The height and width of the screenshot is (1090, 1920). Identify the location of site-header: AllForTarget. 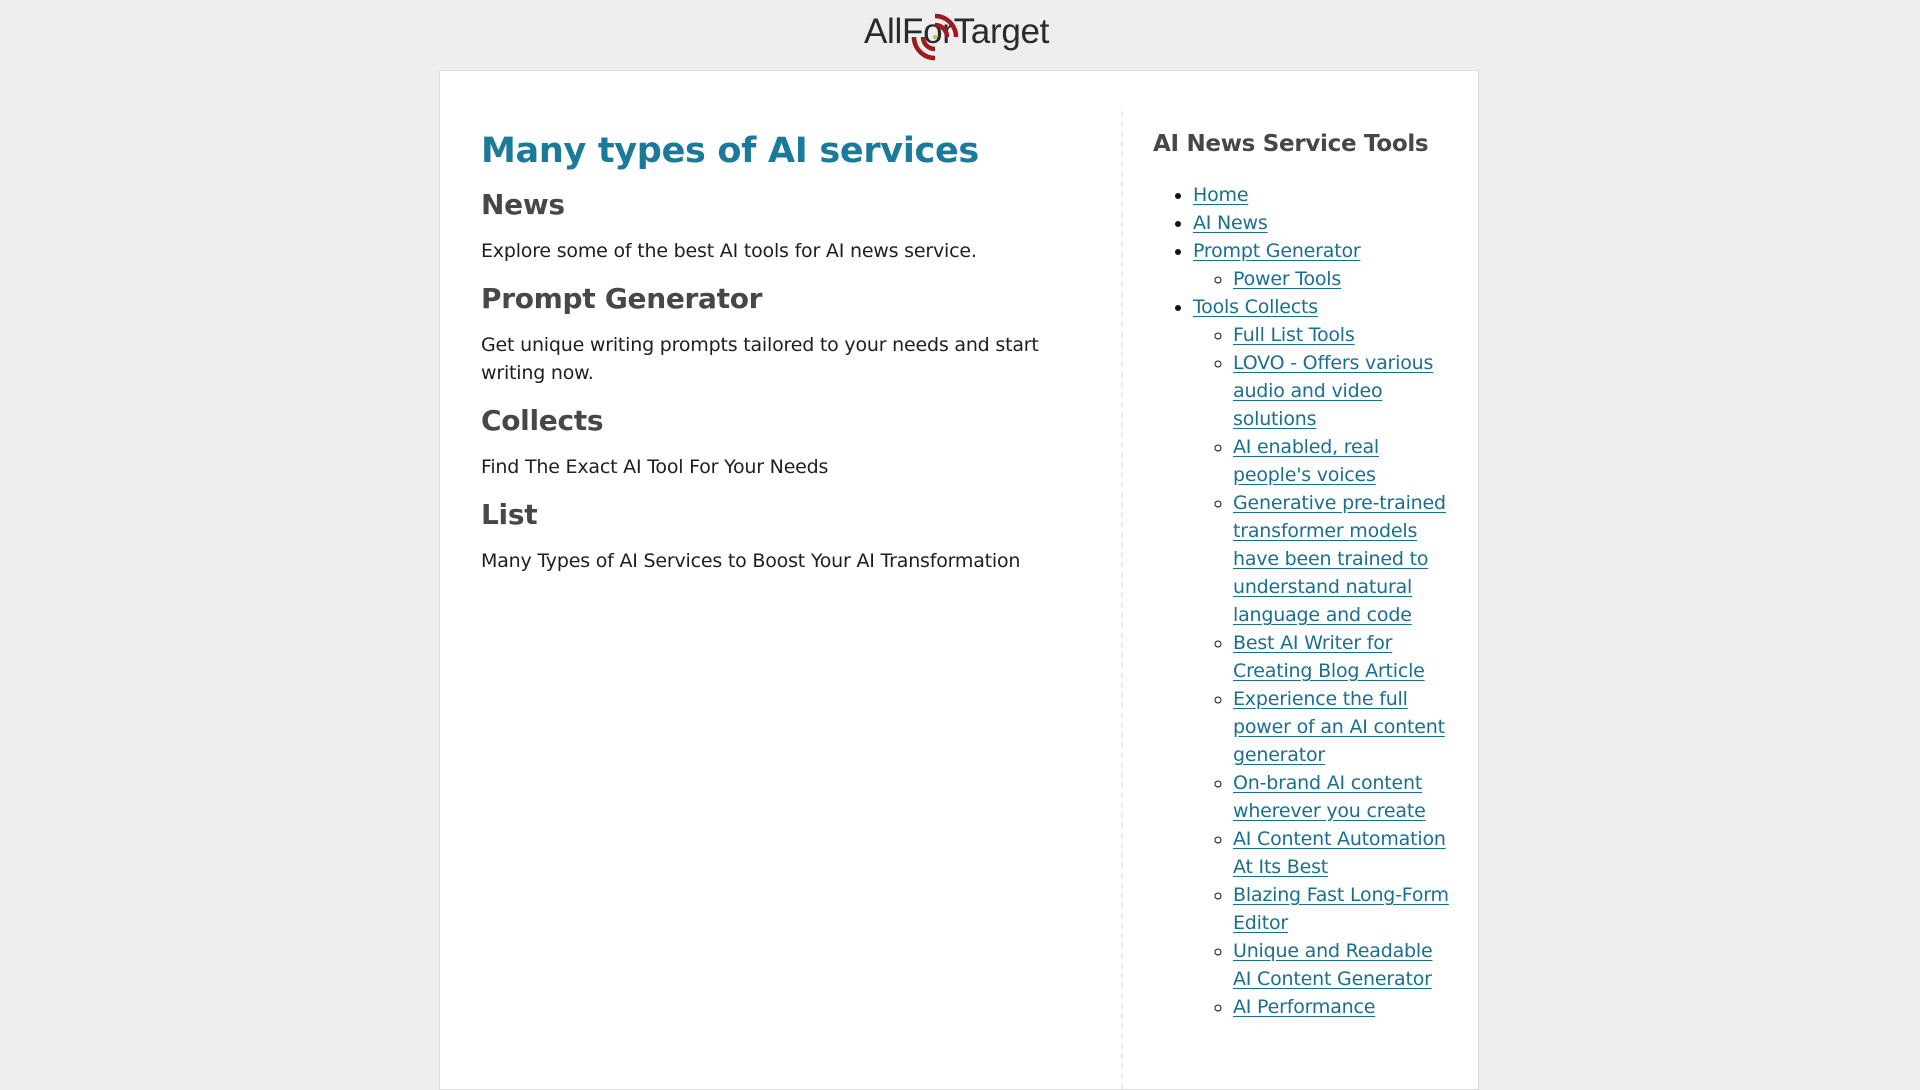
(960, 35).